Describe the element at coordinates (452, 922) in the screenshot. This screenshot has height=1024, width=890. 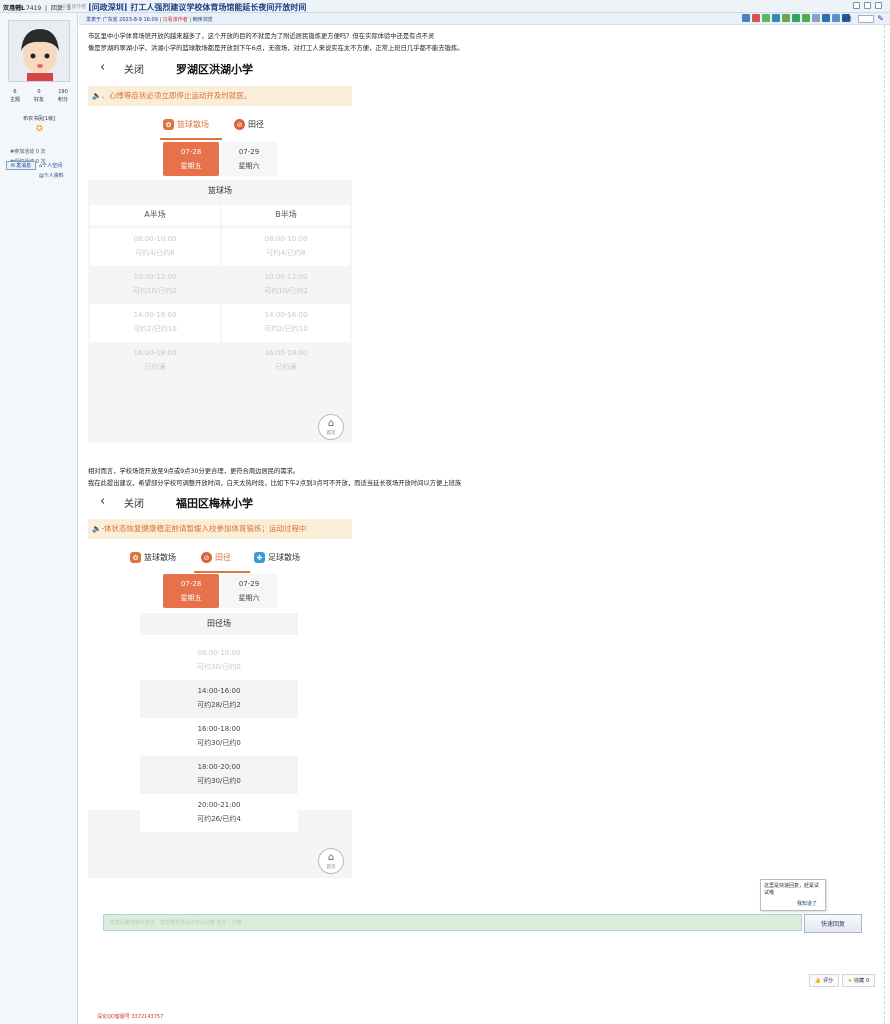
I see `quick-reply-input: 发表回复需要先登录，您需要登录后才可以回复 登录 | 注册` at that location.